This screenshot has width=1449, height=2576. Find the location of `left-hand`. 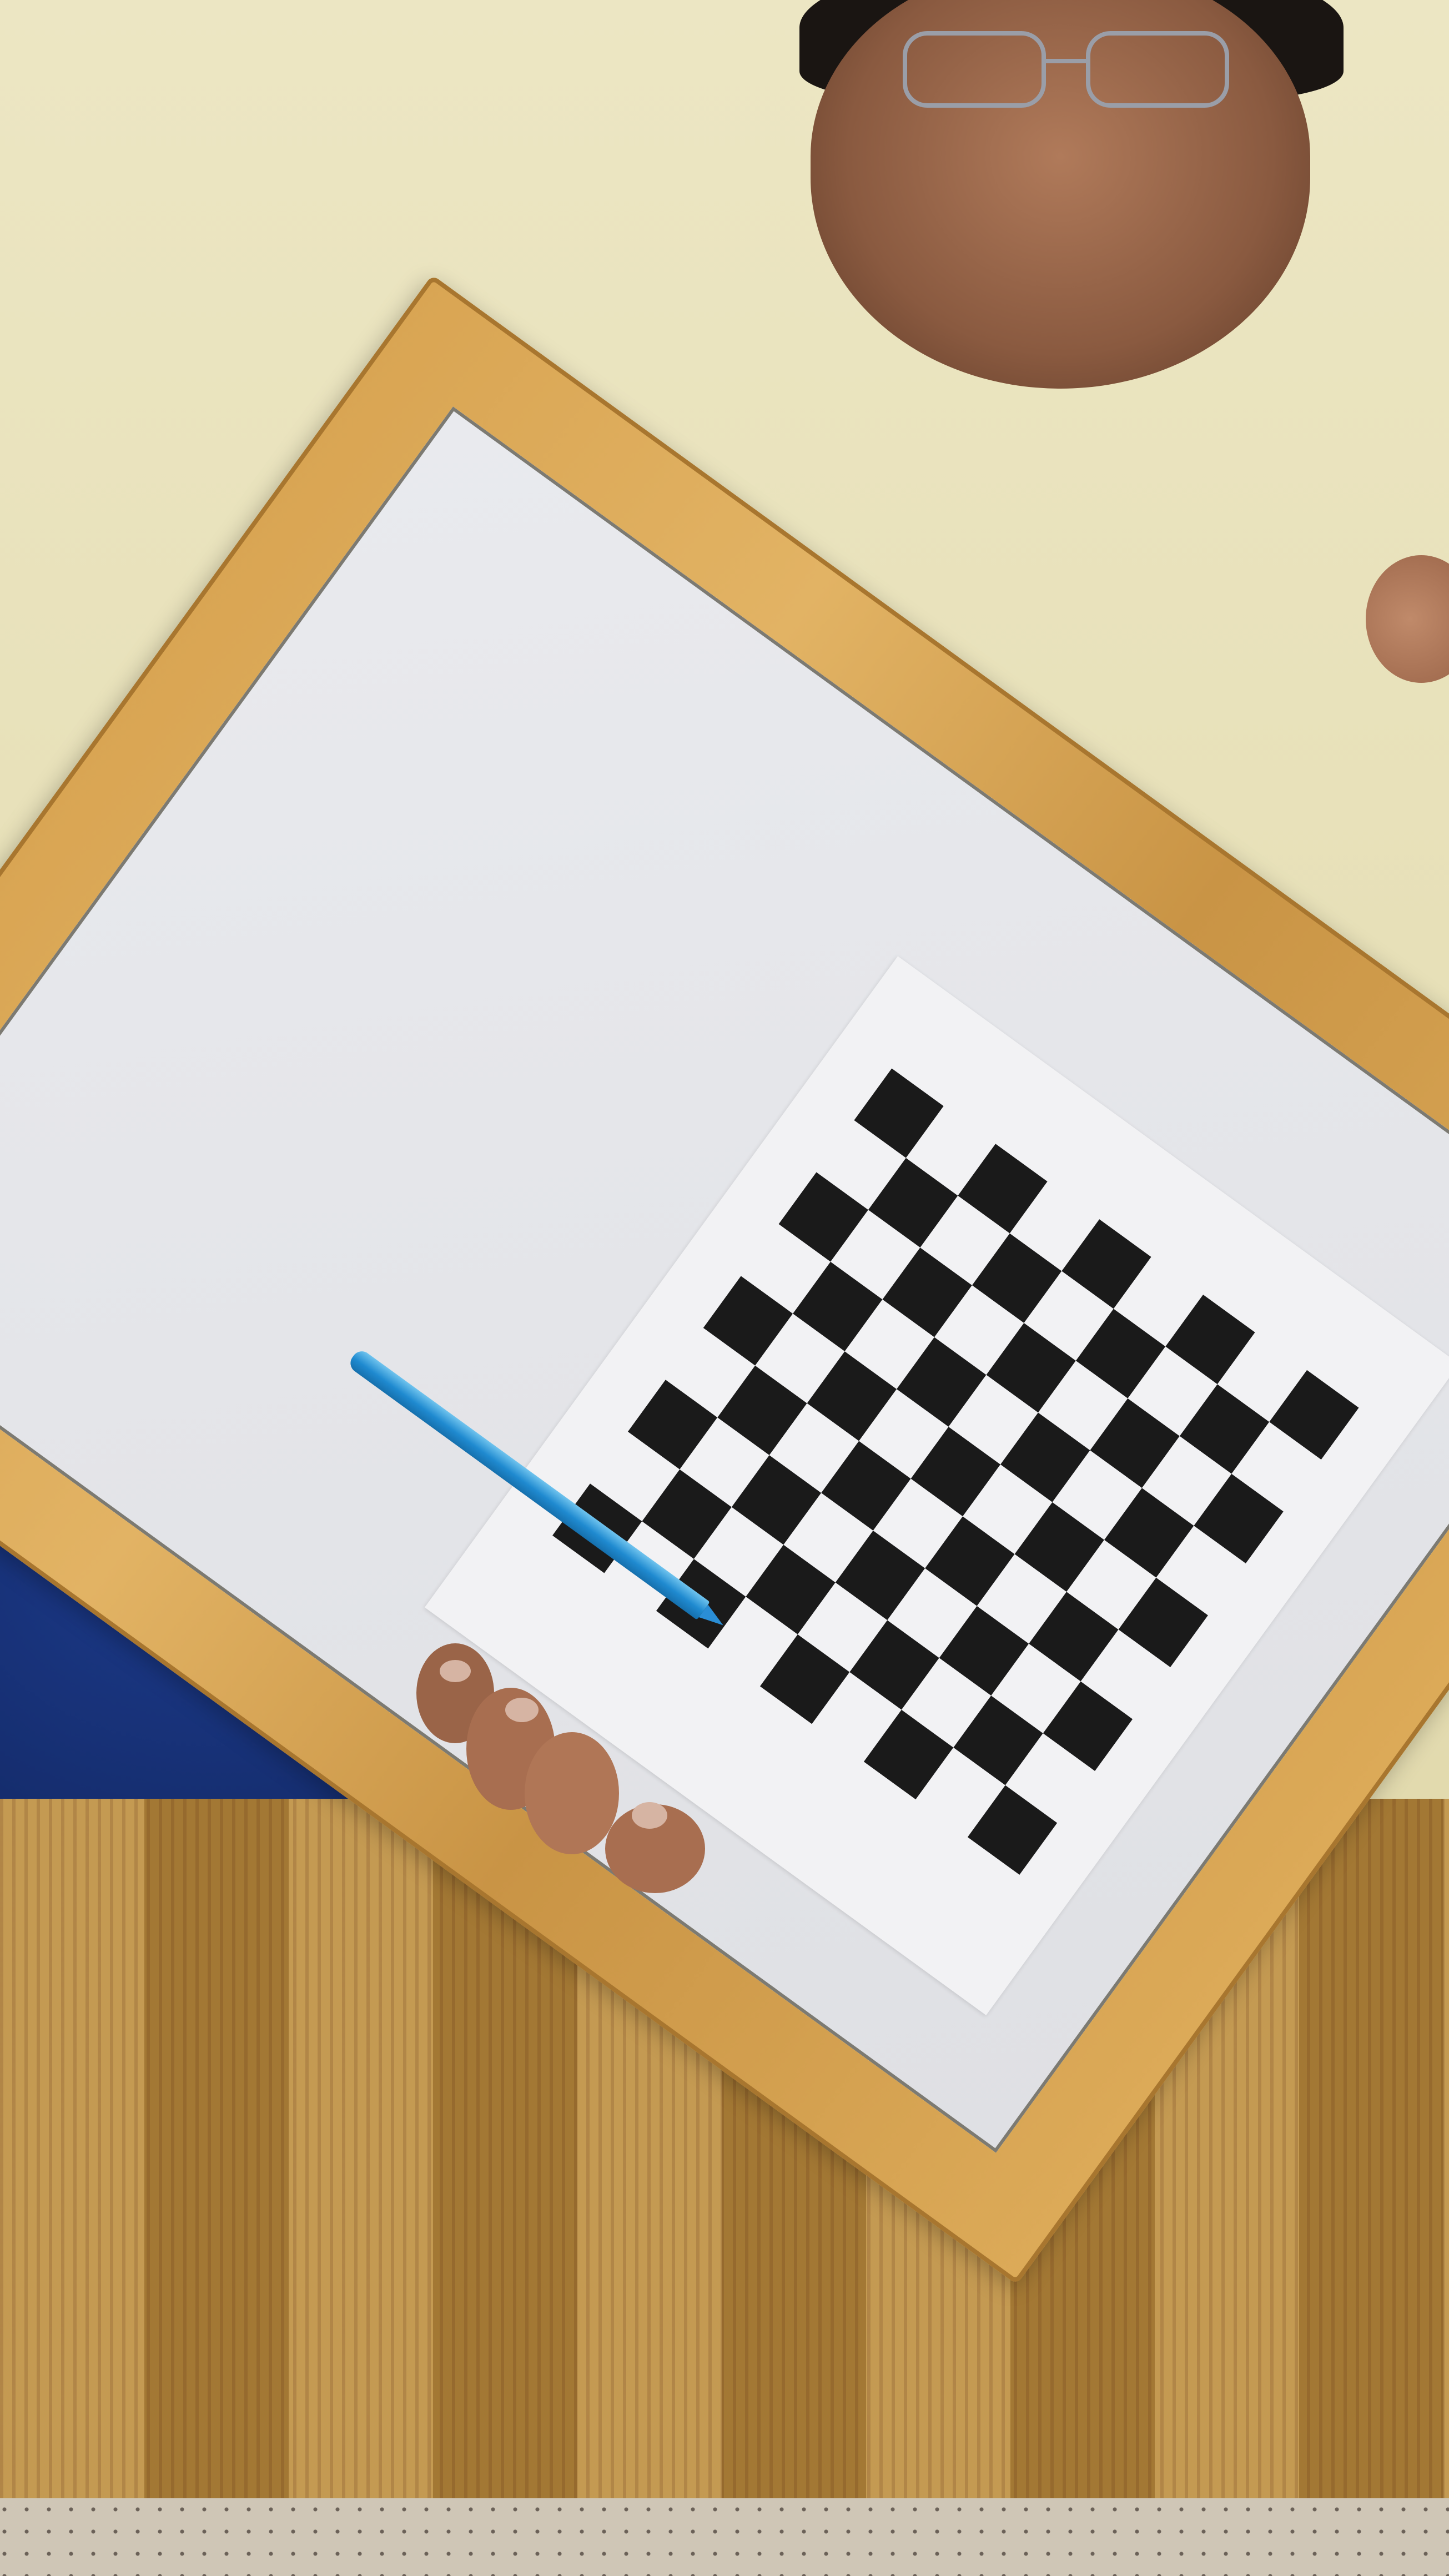

left-hand is located at coordinates (560, 1768).